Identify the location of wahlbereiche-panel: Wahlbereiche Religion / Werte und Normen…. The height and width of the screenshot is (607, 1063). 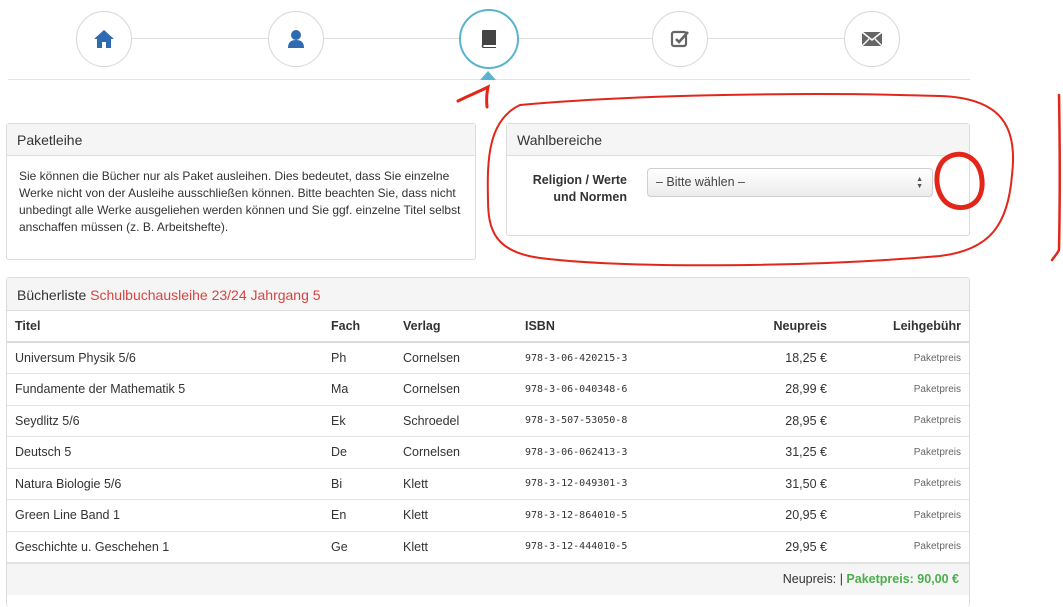
(738, 179).